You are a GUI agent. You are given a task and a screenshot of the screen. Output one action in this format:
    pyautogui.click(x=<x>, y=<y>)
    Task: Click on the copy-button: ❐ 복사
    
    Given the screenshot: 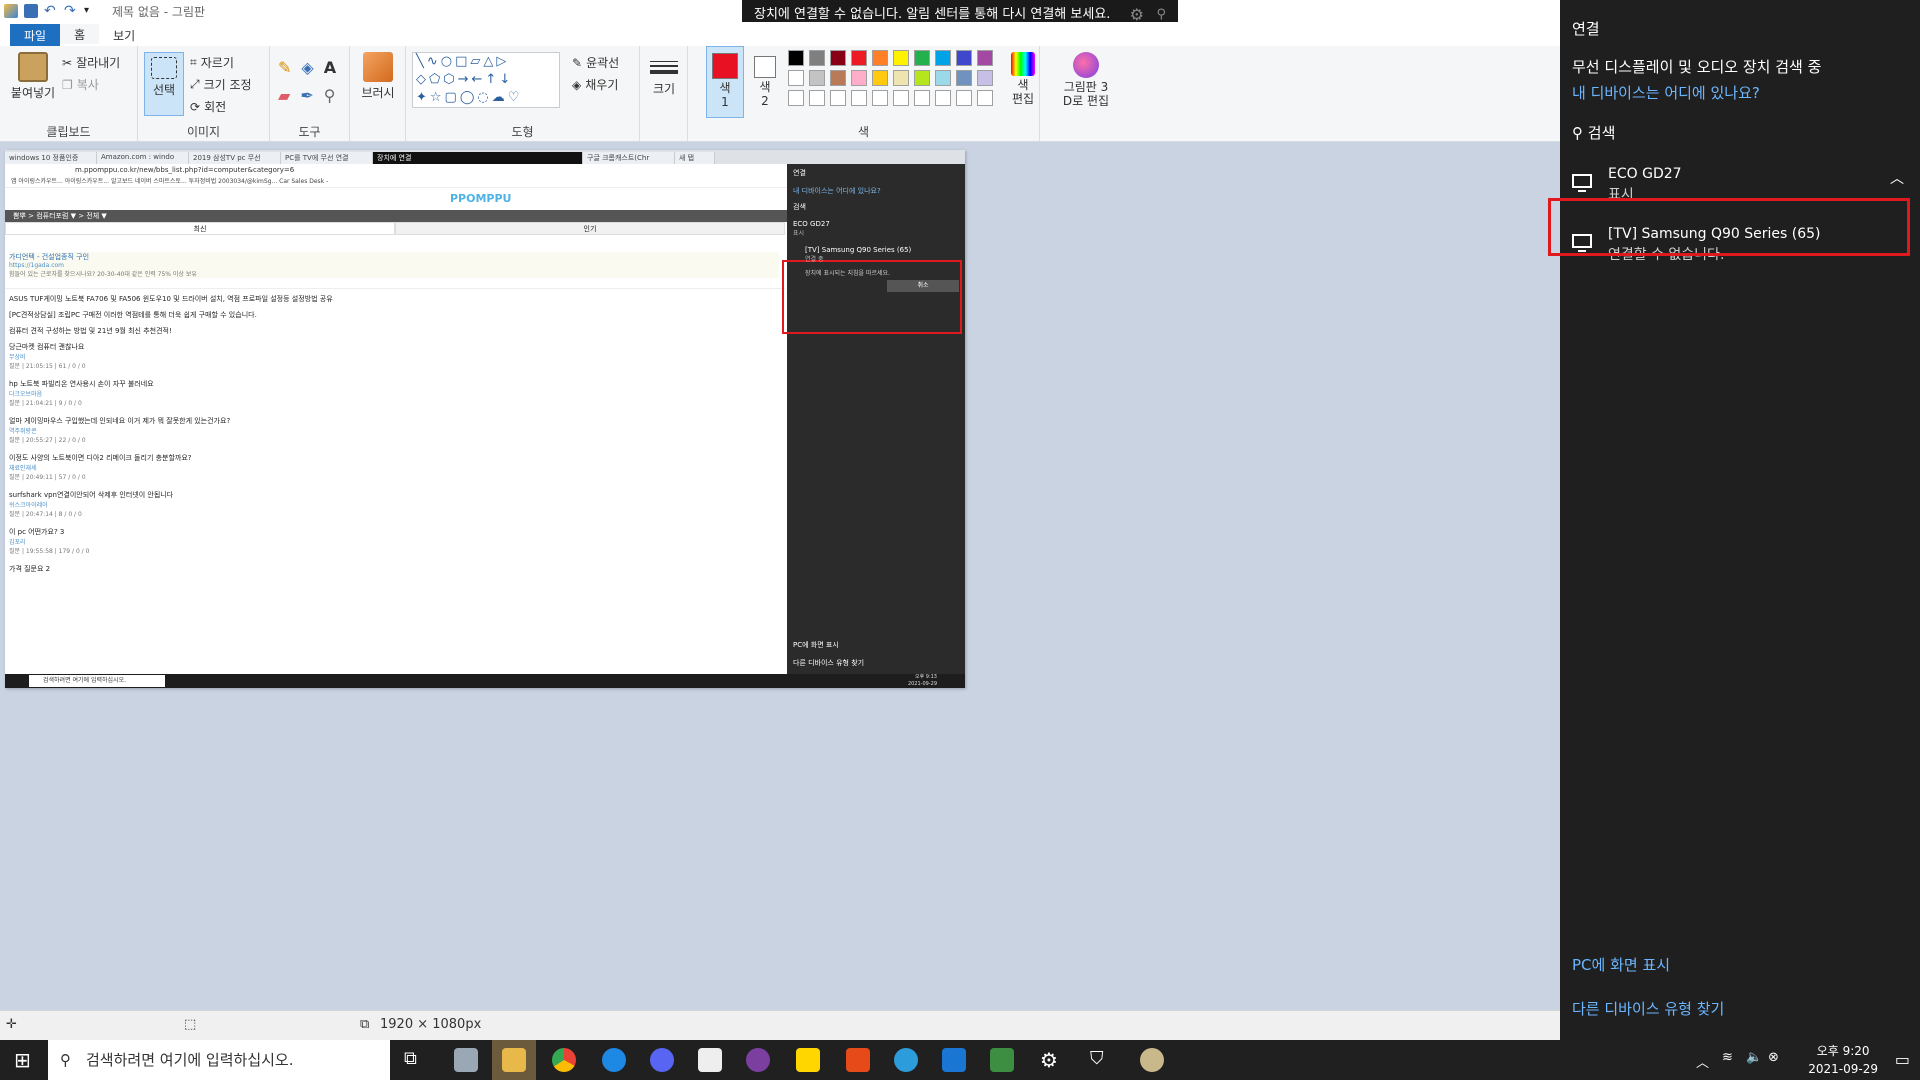 What is the action you would take?
    pyautogui.click(x=80, y=84)
    